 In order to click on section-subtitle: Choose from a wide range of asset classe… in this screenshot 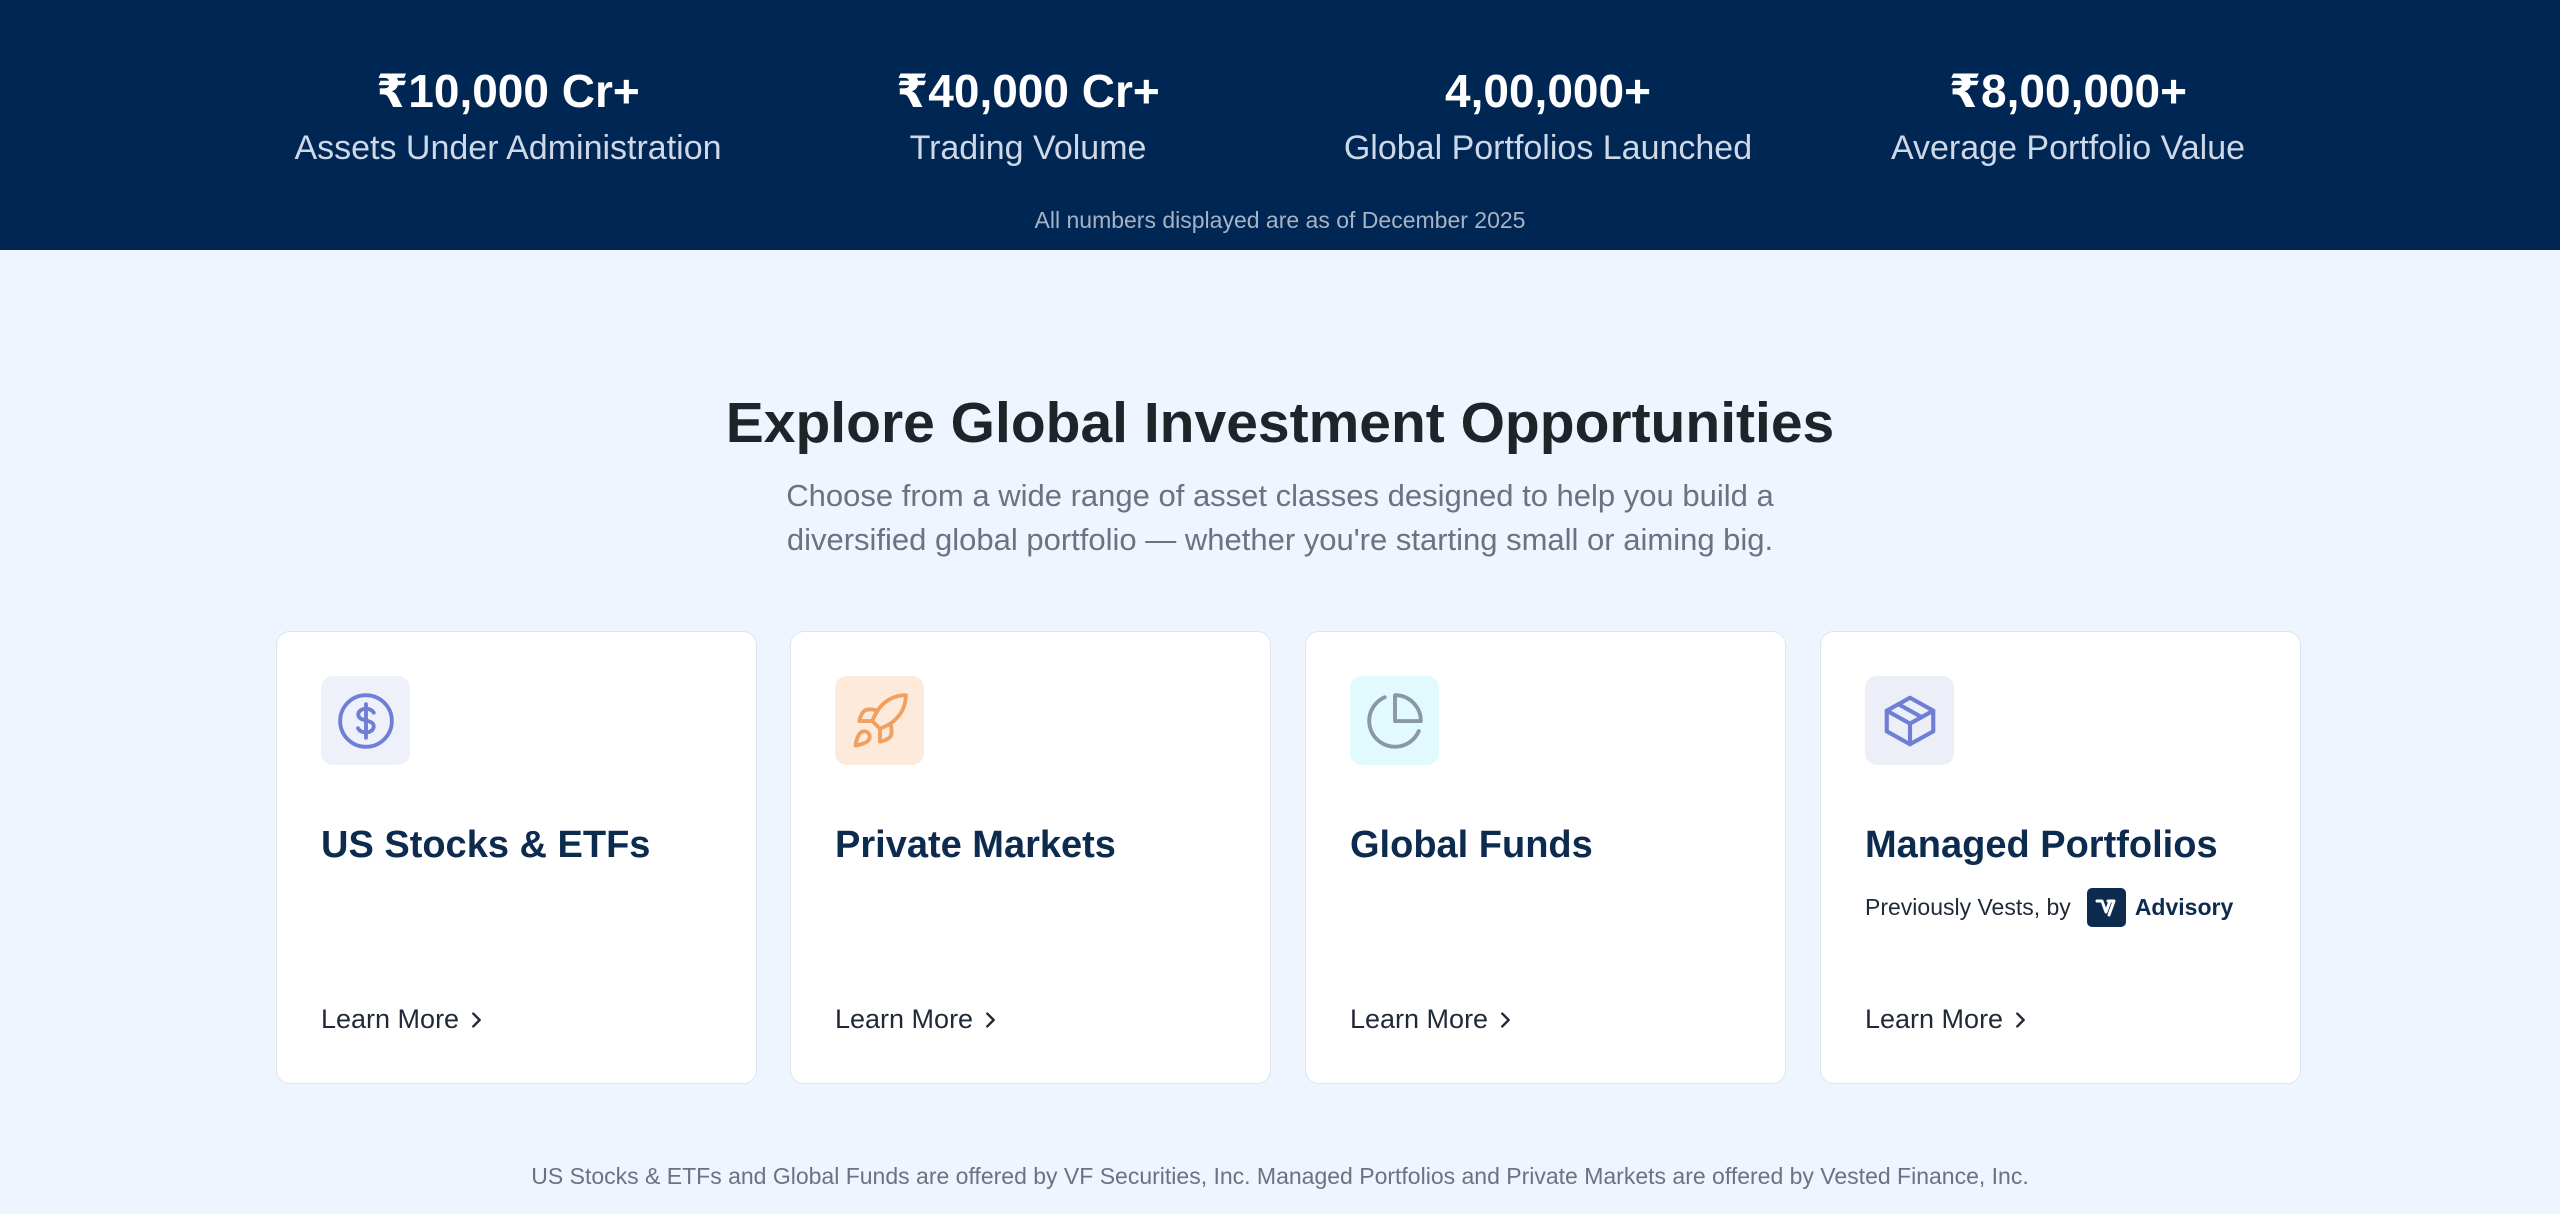, I will do `click(1280, 517)`.